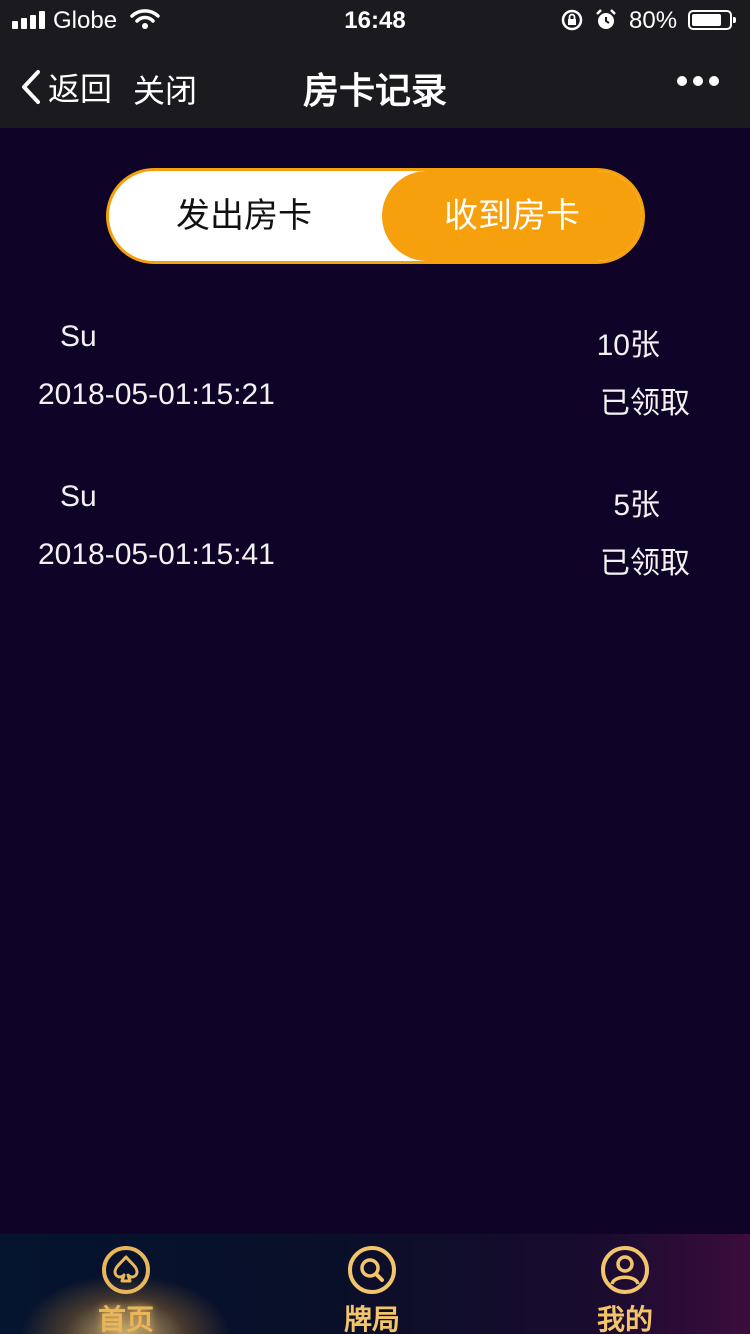 The image size is (750, 1334). Describe the element at coordinates (372, 1270) in the screenshot. I see `search-icon` at that location.